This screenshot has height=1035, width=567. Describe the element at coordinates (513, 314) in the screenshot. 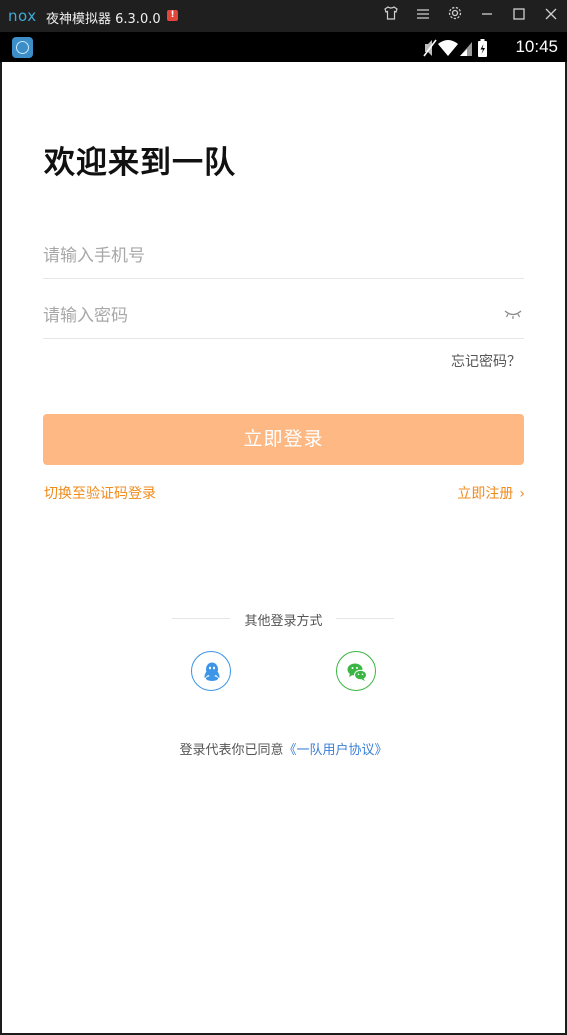

I see `eye-closed-icon` at that location.